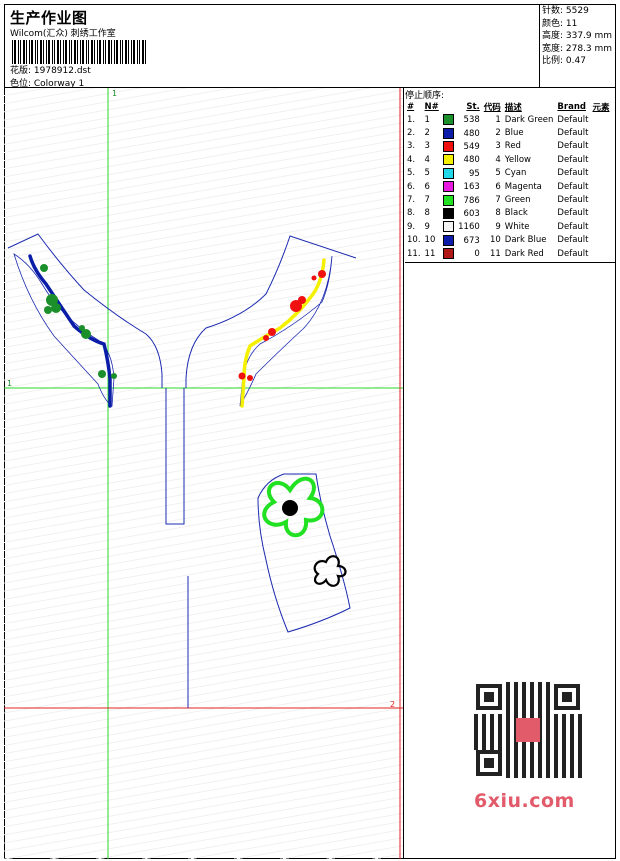  What do you see at coordinates (498, 146) in the screenshot?
I see `row-code: 3` at bounding box center [498, 146].